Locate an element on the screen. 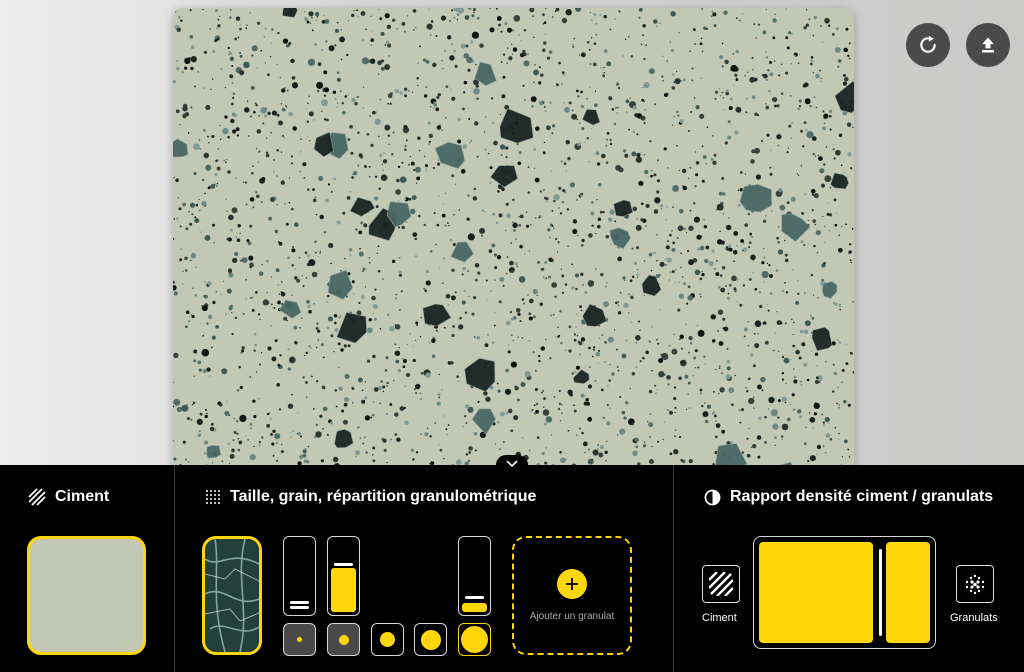 The image size is (1024, 672). size-l-button is located at coordinates (430, 639).